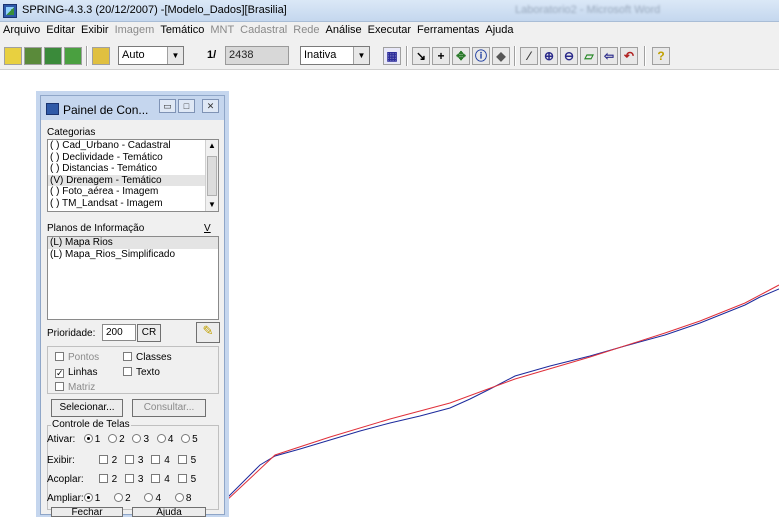 The height and width of the screenshot is (517, 779). I want to click on select-icon: ↘, so click(421, 56).